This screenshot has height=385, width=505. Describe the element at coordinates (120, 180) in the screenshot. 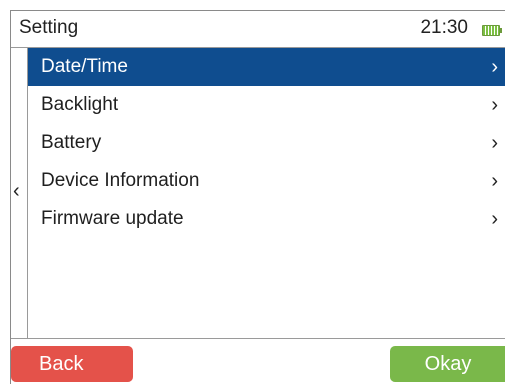

I see `menu-item-label: Device Information` at that location.